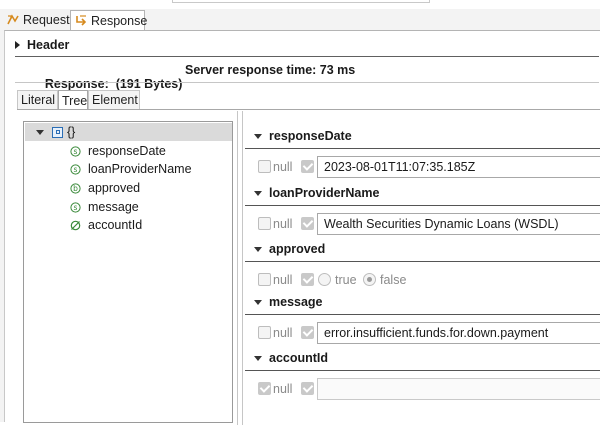 This screenshot has width=600, height=425. Describe the element at coordinates (128, 132) in the screenshot. I see `tree-root-node: {}` at that location.